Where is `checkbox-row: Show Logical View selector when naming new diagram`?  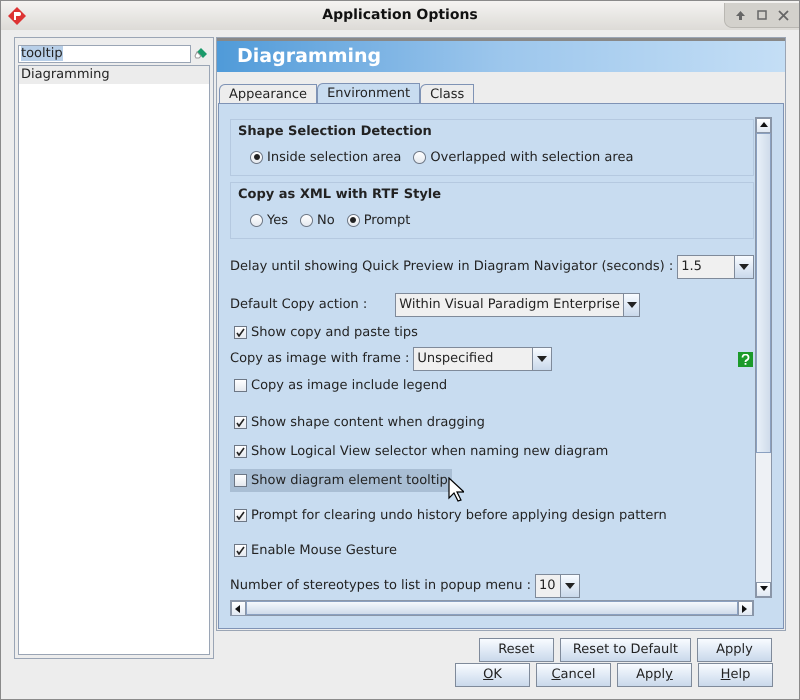
checkbox-row: Show Logical View selector when naming new diagram is located at coordinates (421, 451).